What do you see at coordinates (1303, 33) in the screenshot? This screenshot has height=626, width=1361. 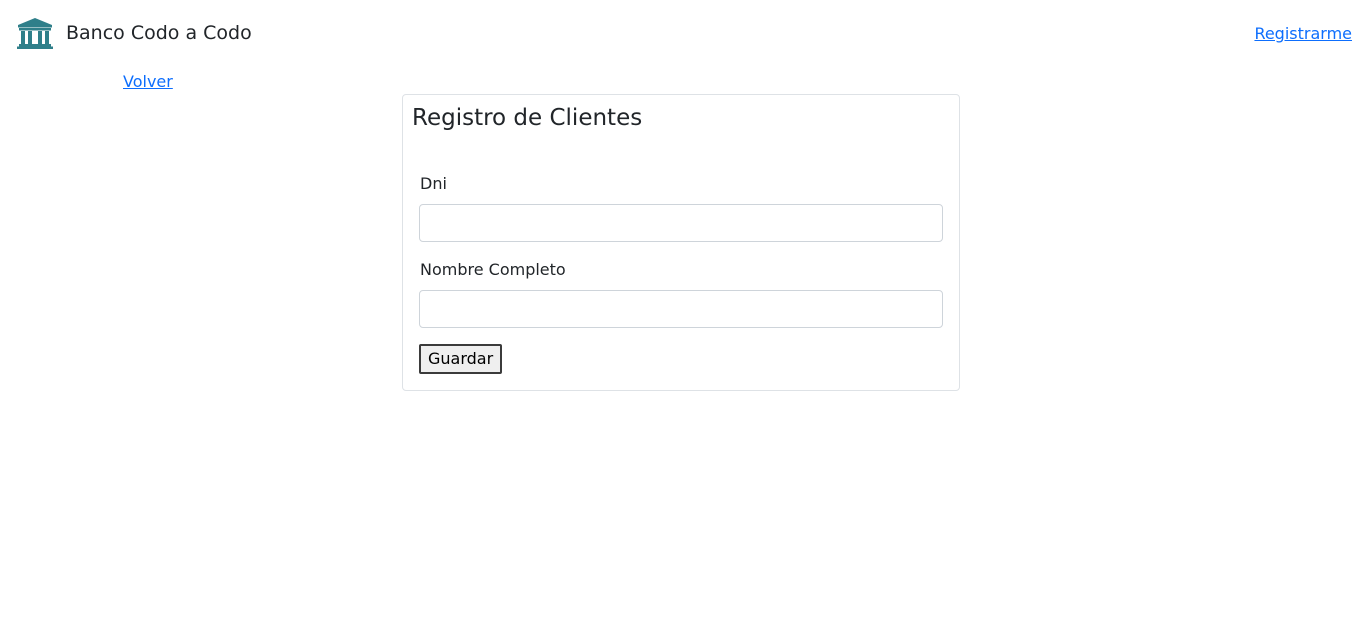 I see `register-link: Registrarme` at bounding box center [1303, 33].